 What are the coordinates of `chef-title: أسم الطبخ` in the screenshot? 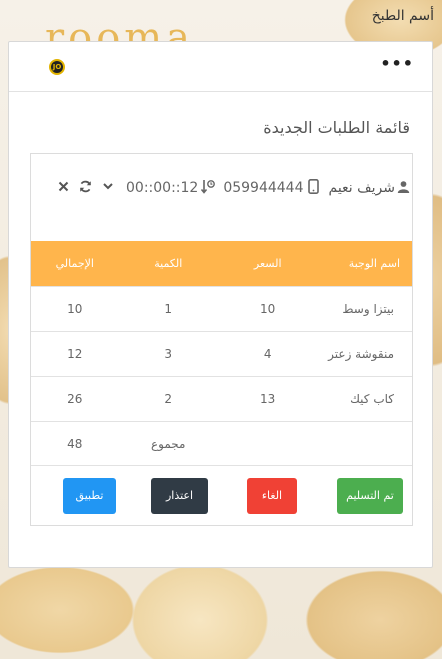 It's located at (402, 16).